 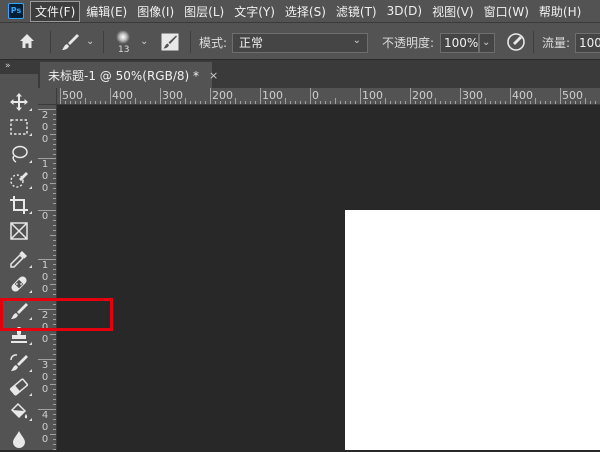 What do you see at coordinates (356, 11) in the screenshot?
I see `menu-filter: 滤镜(T)` at bounding box center [356, 11].